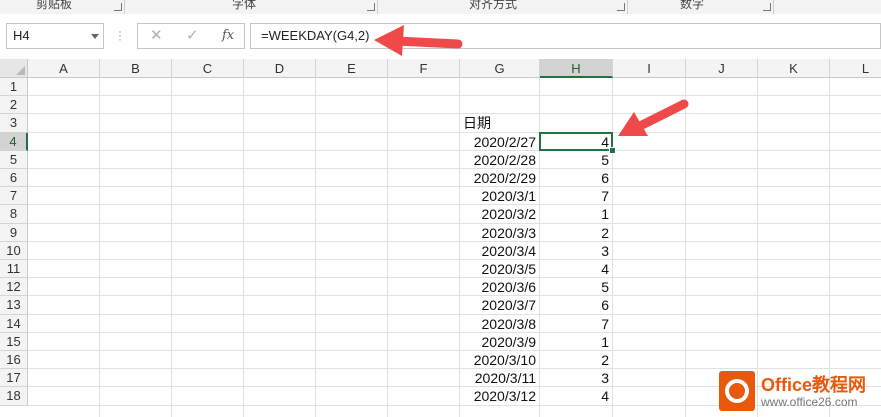  I want to click on chevron-down-icon, so click(95, 36).